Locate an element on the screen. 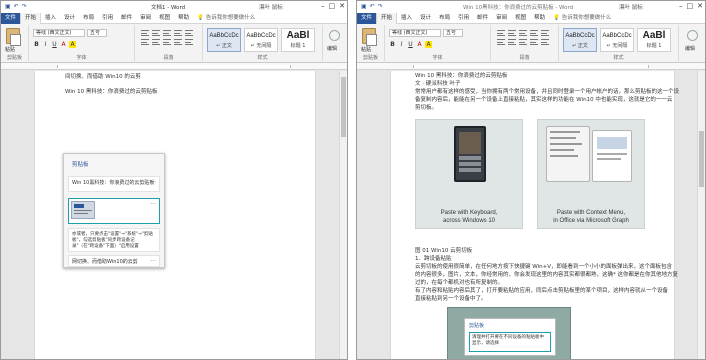 This screenshot has height=360, width=706. clipboard-item: Win 10黑科技：你浪费过的云剪贴板 ··· is located at coordinates (114, 184).